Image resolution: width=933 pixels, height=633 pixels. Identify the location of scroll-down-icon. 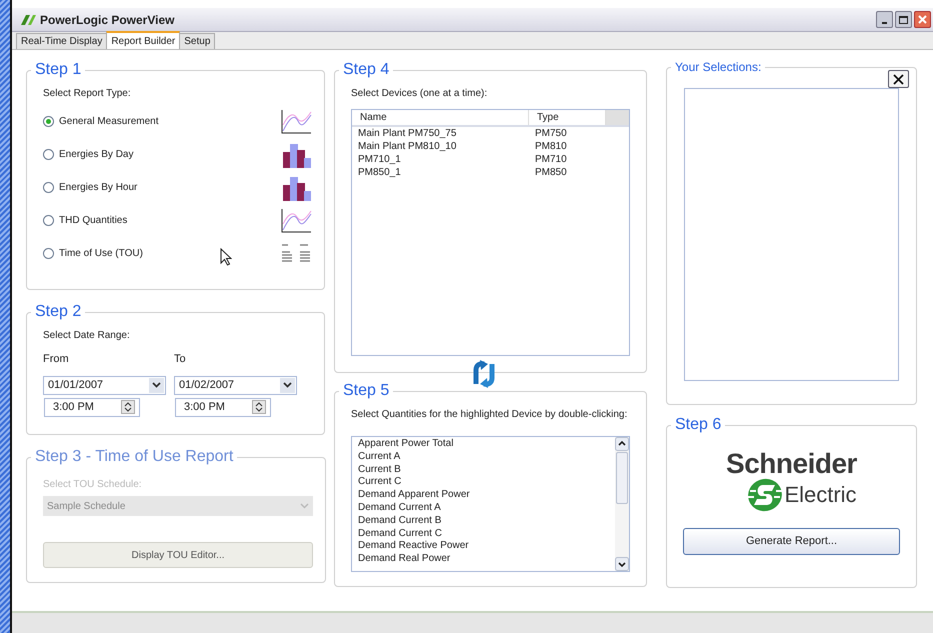
(622, 564).